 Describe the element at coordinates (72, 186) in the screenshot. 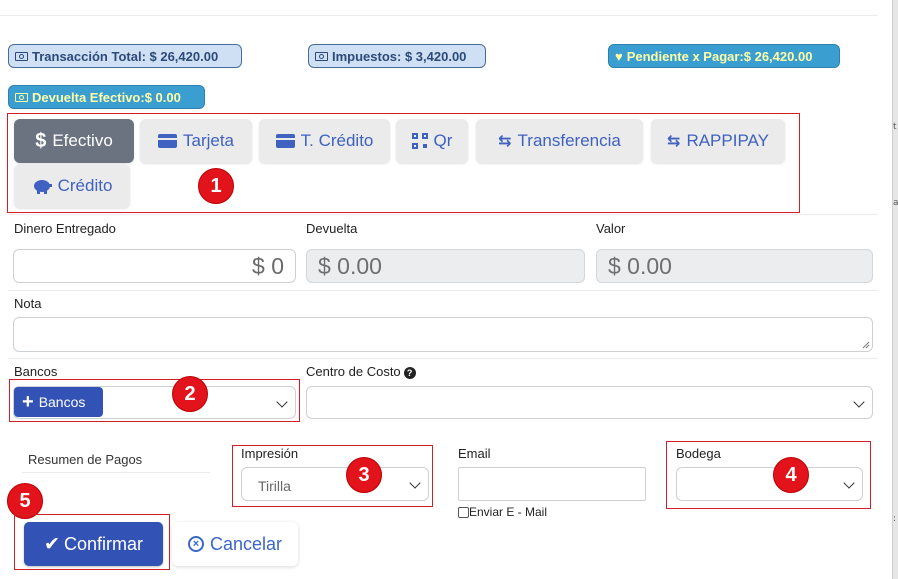

I see `tab-credito: Crédito` at that location.